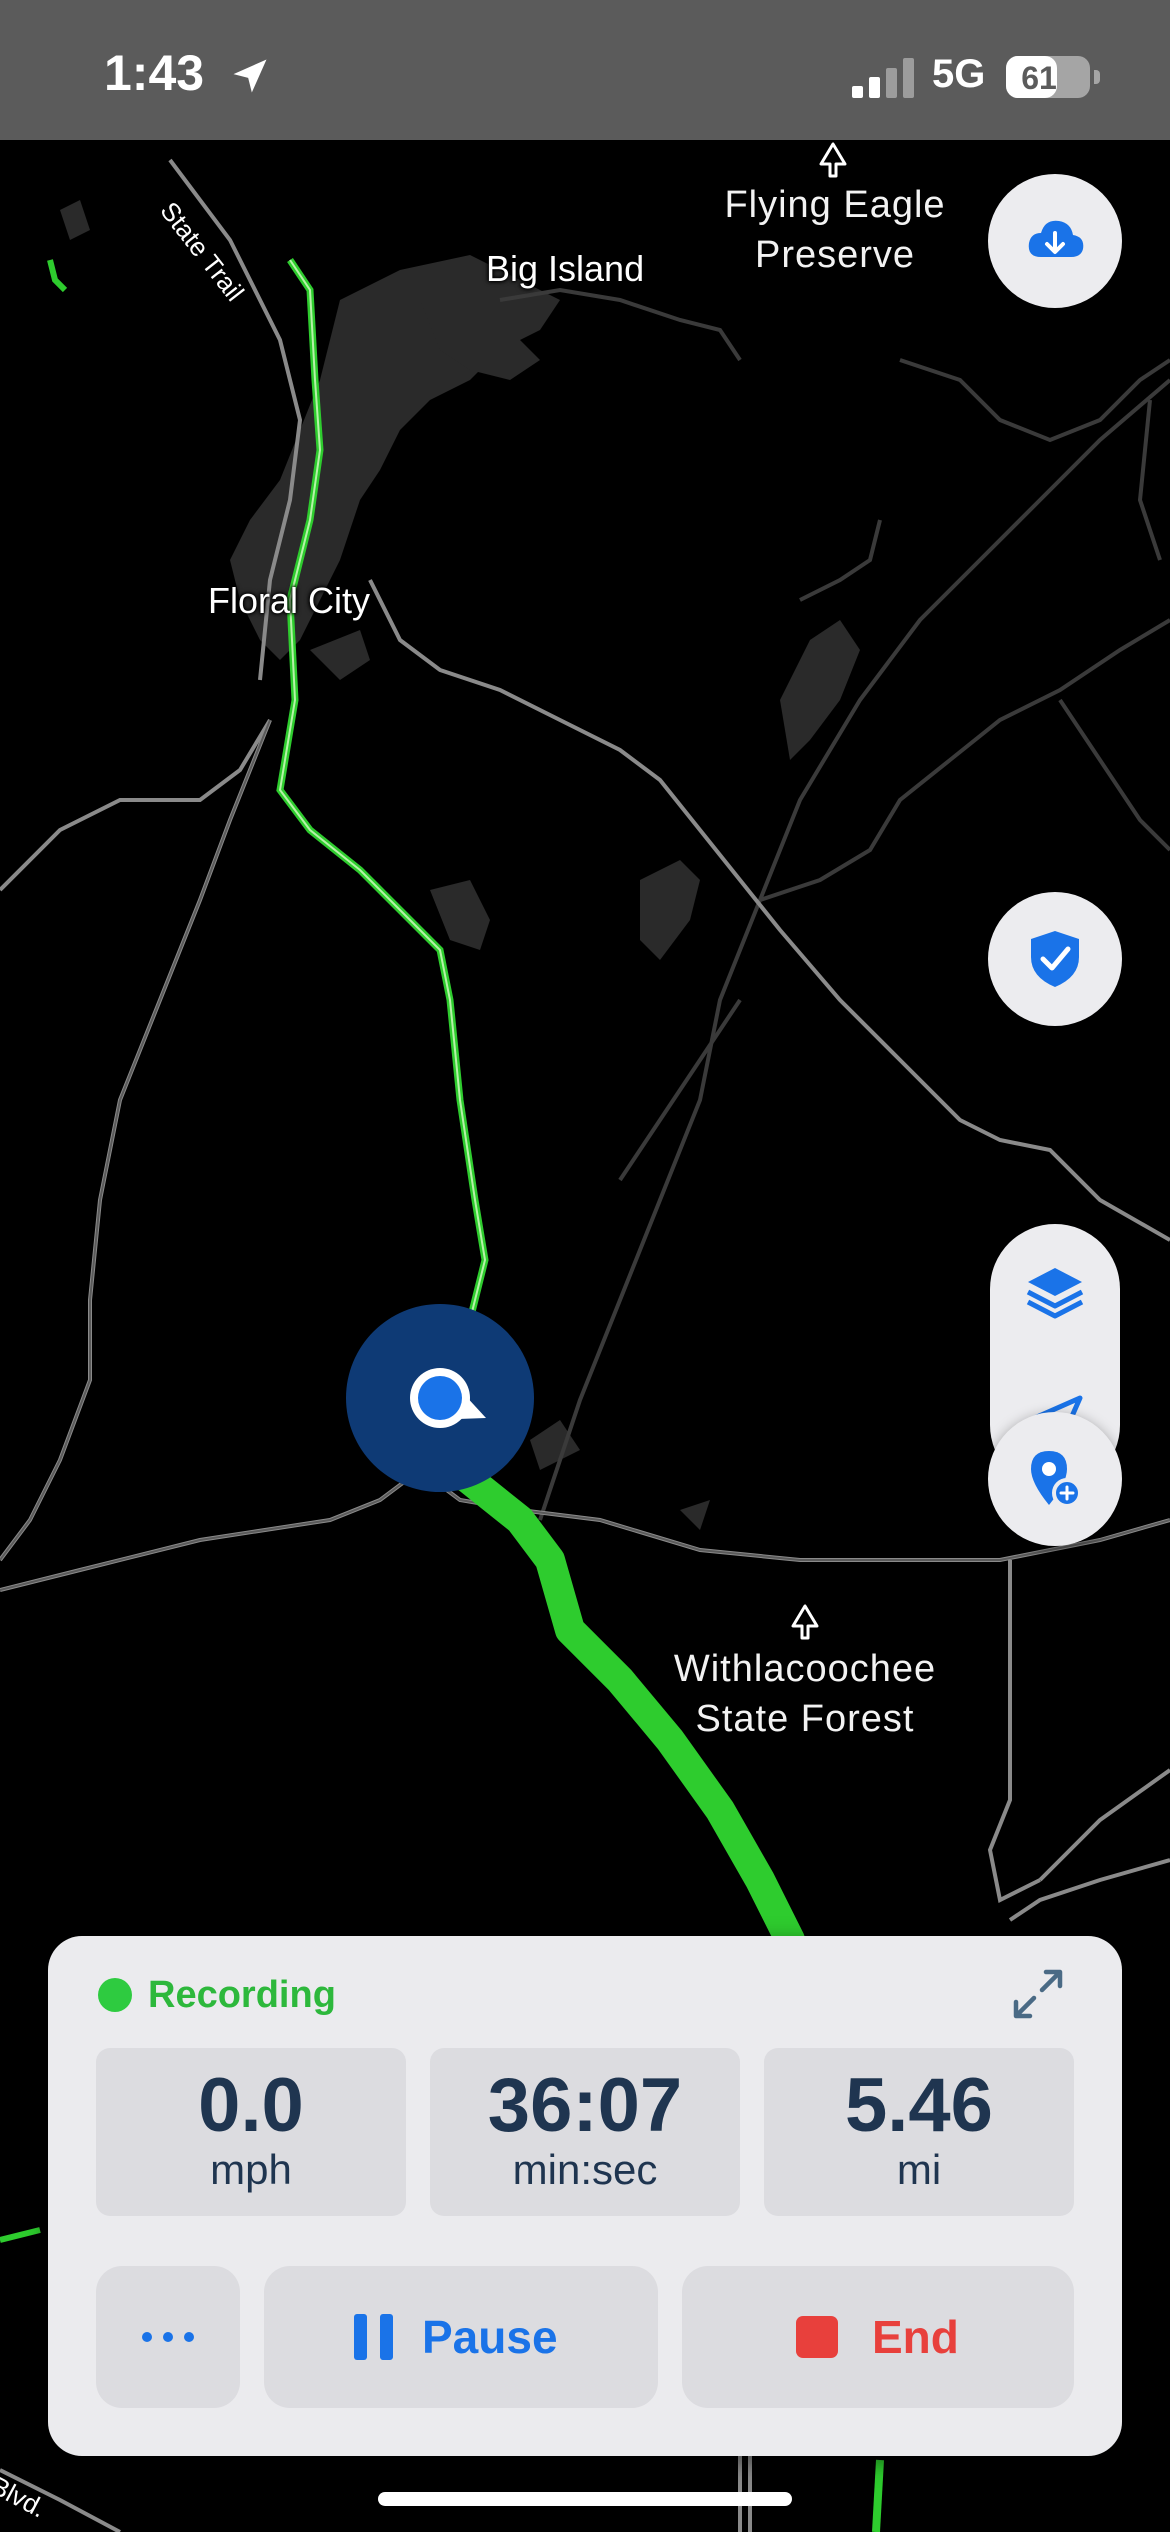 The height and width of the screenshot is (2532, 1170). What do you see at coordinates (805, 1719) in the screenshot?
I see `label-withlacoochee-line2: State Forest` at bounding box center [805, 1719].